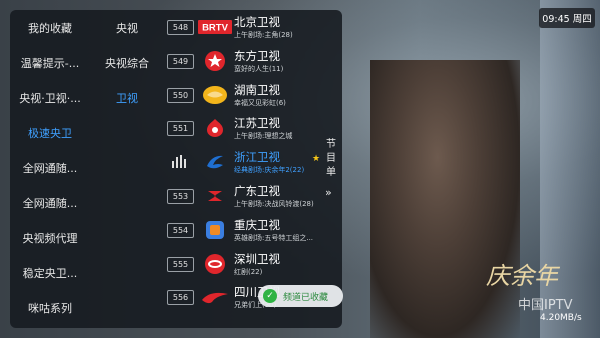 This screenshot has height=338, width=600. Describe the element at coordinates (257, 224) in the screenshot. I see `channel-name: 重庆卫视` at that location.